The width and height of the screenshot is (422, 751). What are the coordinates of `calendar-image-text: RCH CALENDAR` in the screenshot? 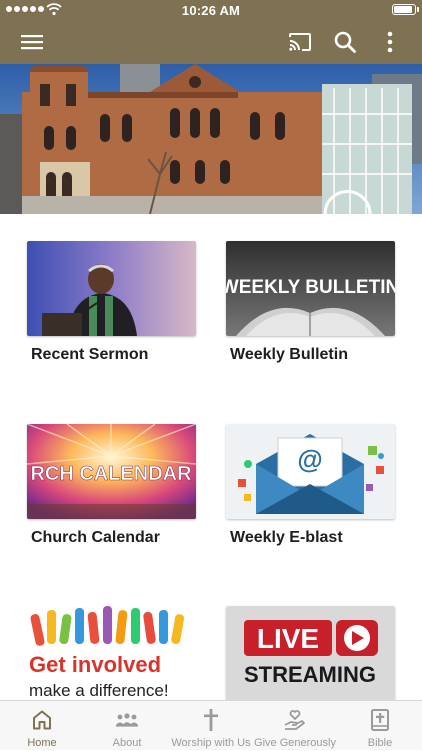 It's located at (111, 474).